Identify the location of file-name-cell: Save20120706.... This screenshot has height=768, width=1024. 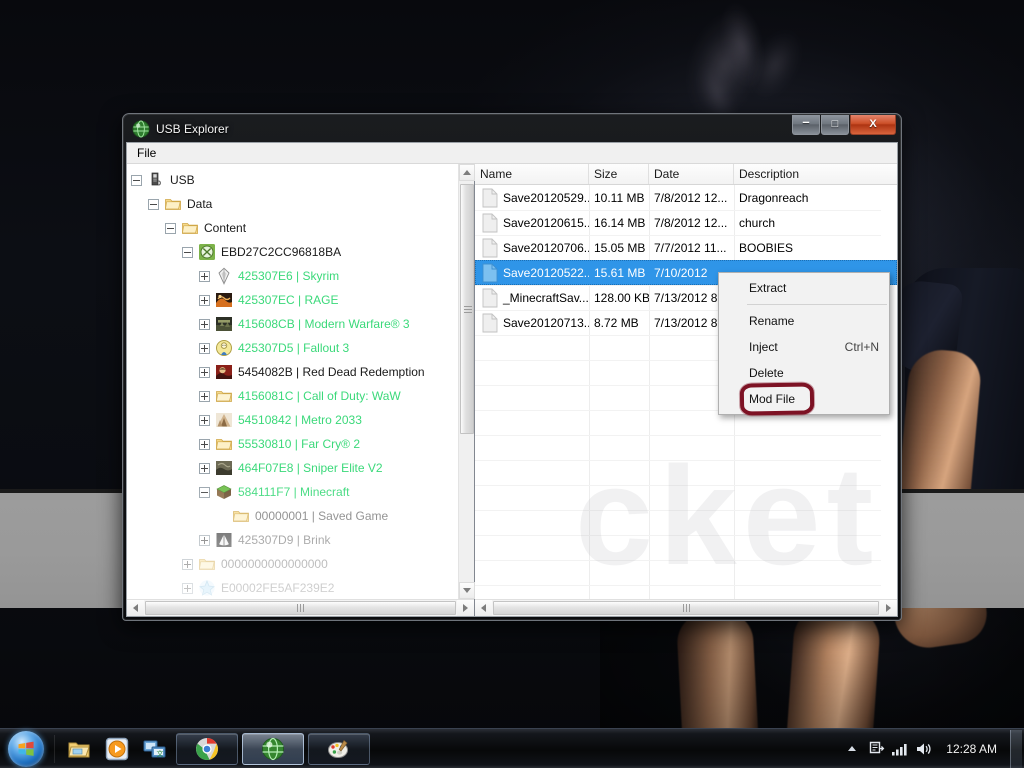
(532, 248).